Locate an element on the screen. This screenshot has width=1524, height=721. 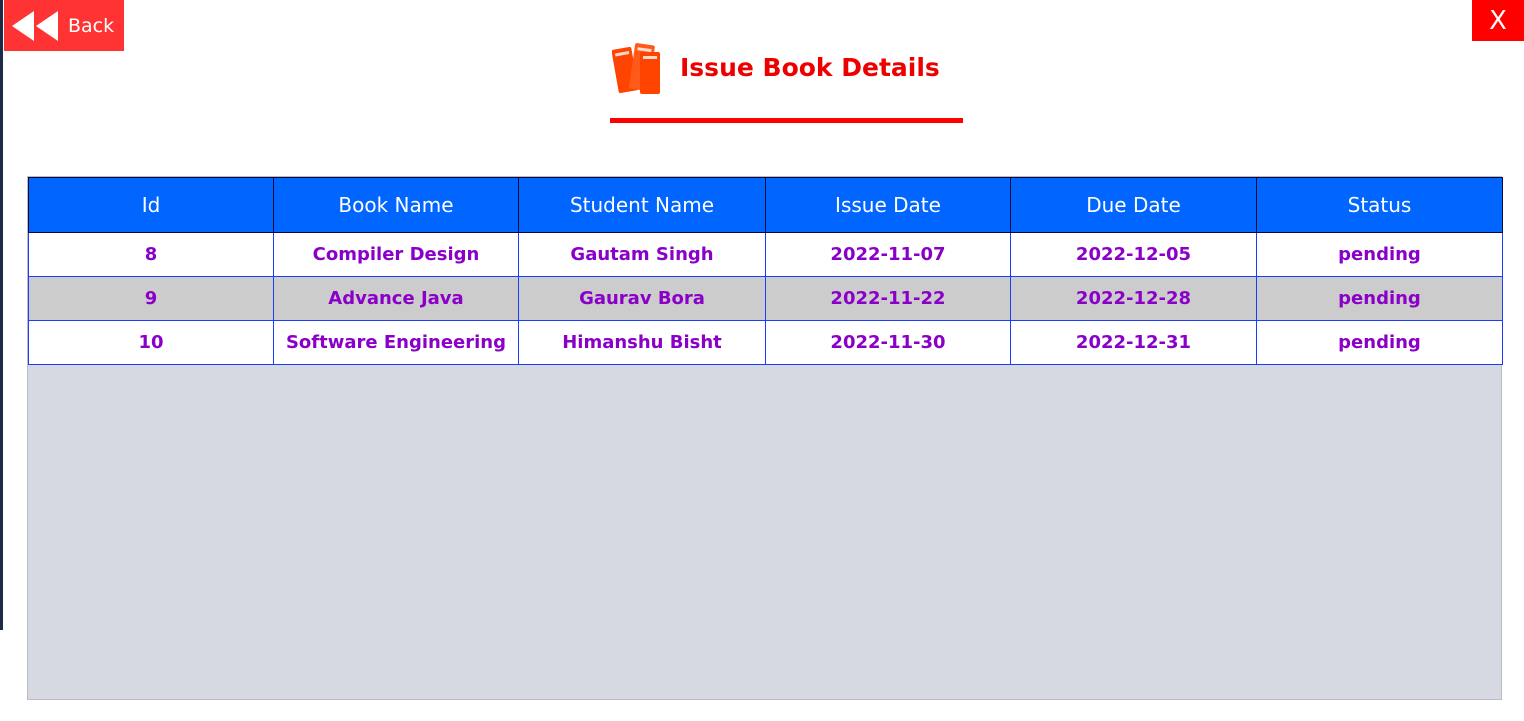
column-header-issue-date: Issue Date is located at coordinates (888, 205).